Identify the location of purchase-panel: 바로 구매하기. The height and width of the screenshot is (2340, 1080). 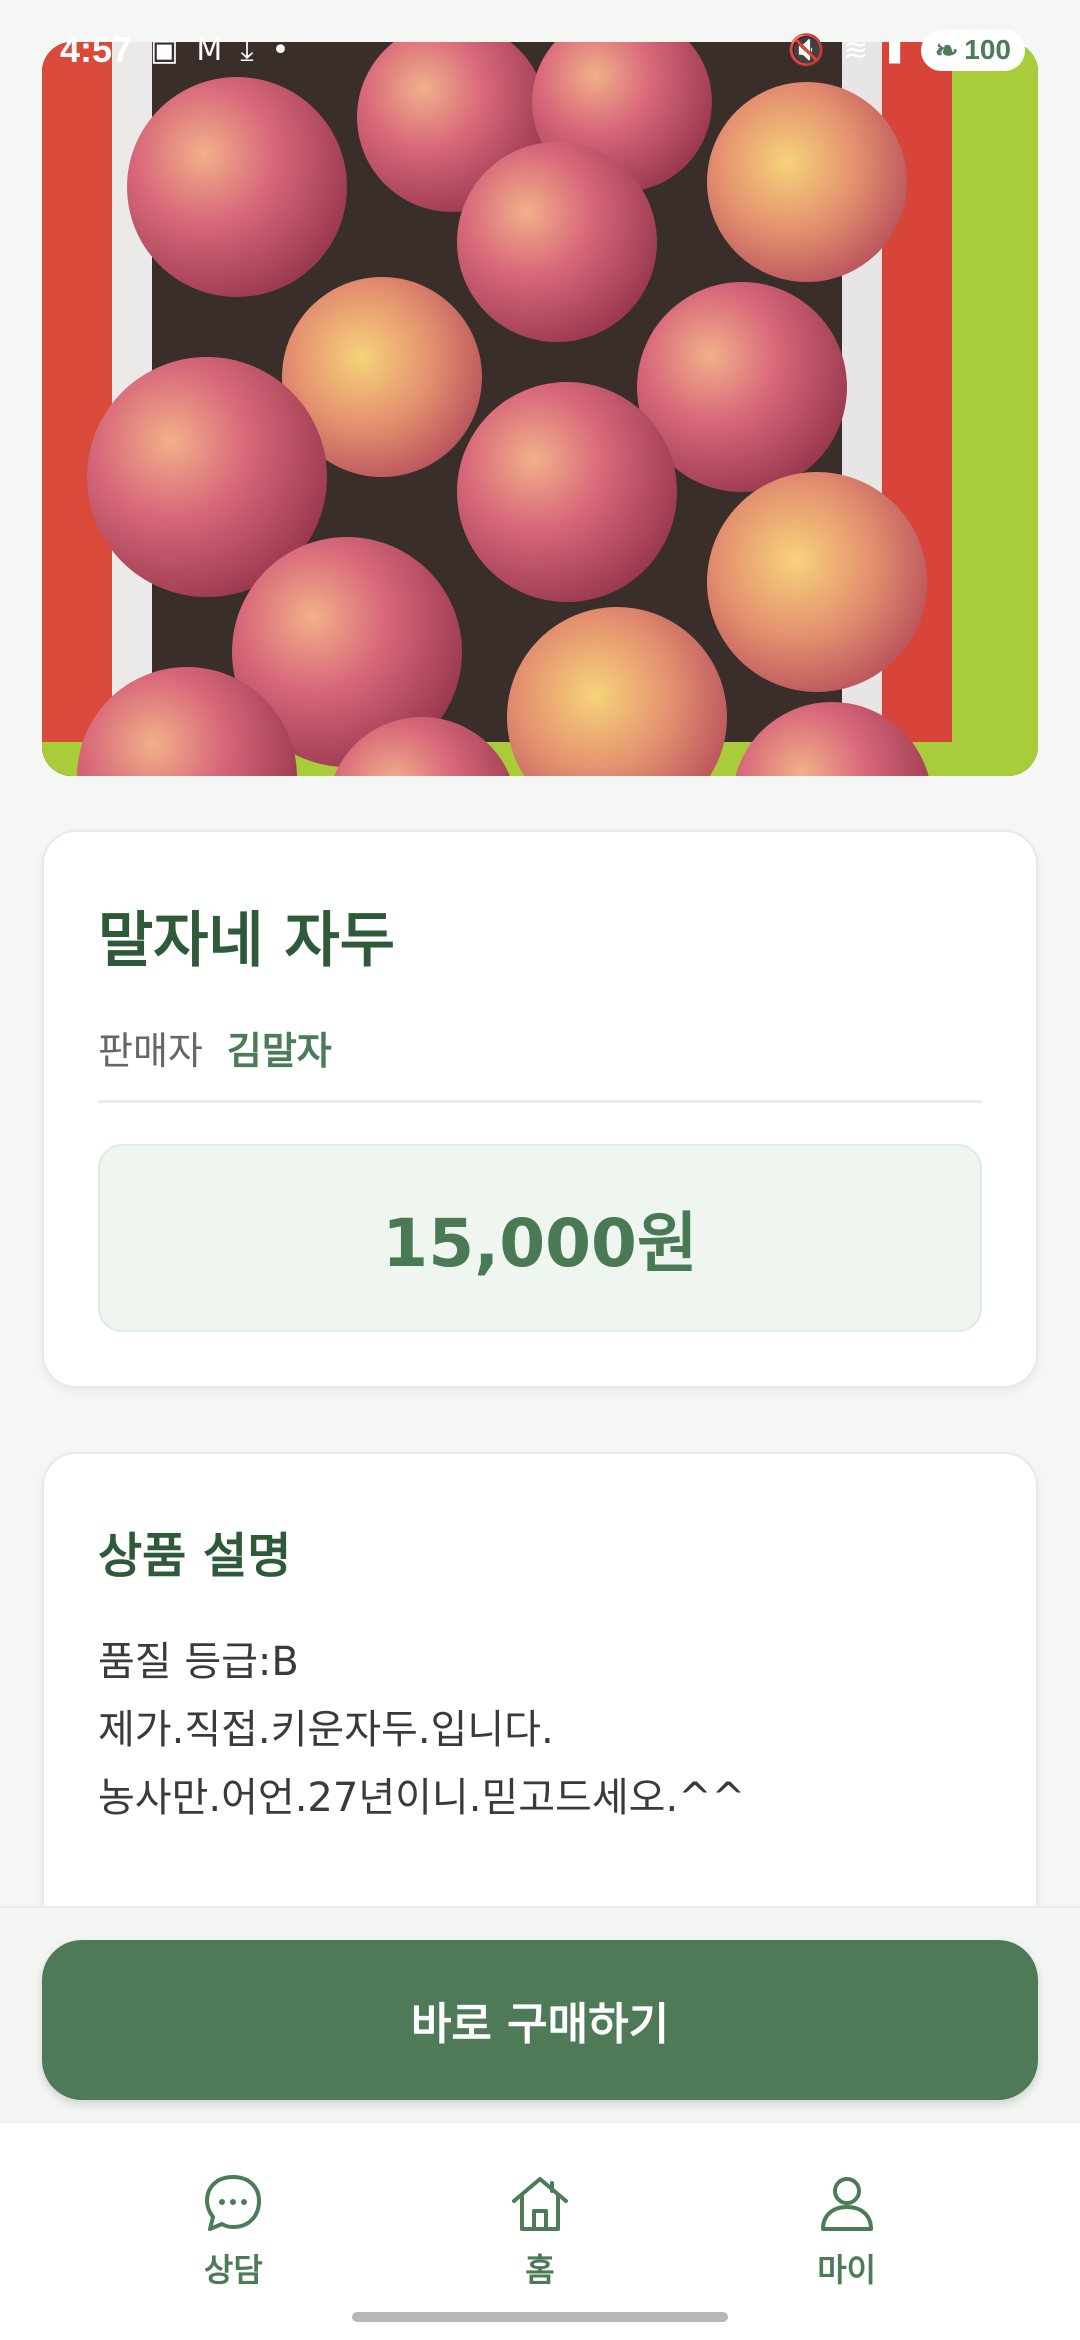
(540, 2013).